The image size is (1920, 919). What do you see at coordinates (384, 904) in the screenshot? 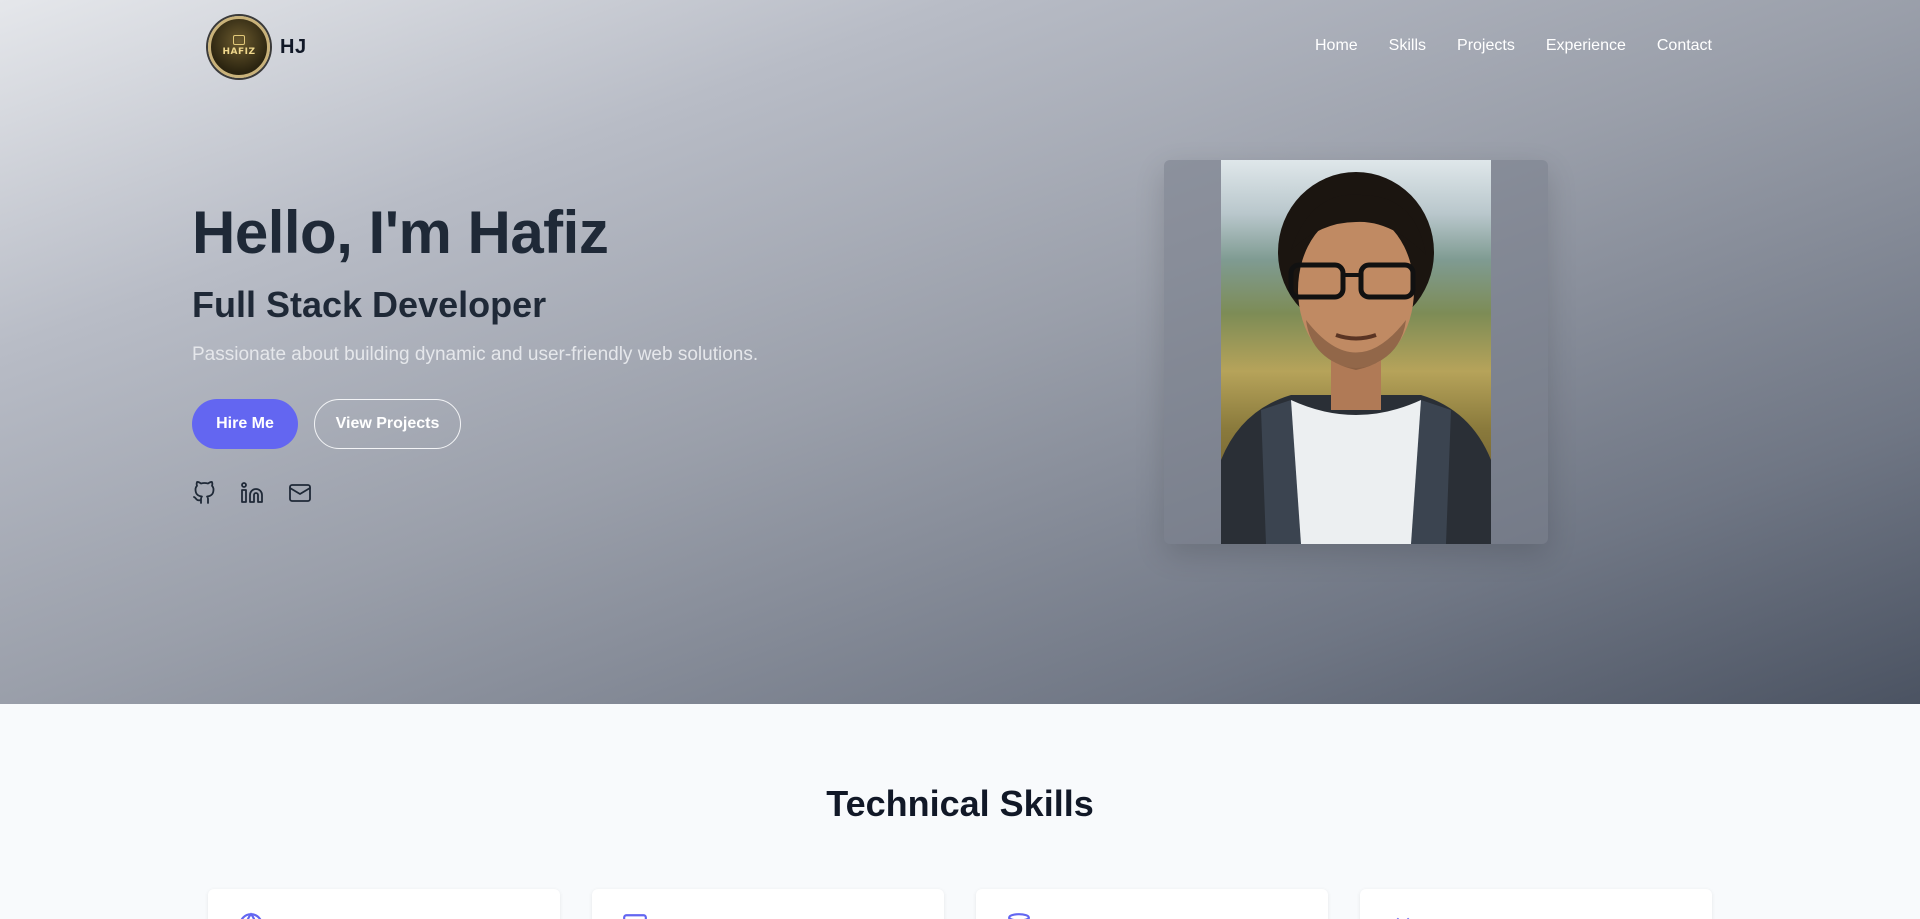
I see `skill-card-web` at bounding box center [384, 904].